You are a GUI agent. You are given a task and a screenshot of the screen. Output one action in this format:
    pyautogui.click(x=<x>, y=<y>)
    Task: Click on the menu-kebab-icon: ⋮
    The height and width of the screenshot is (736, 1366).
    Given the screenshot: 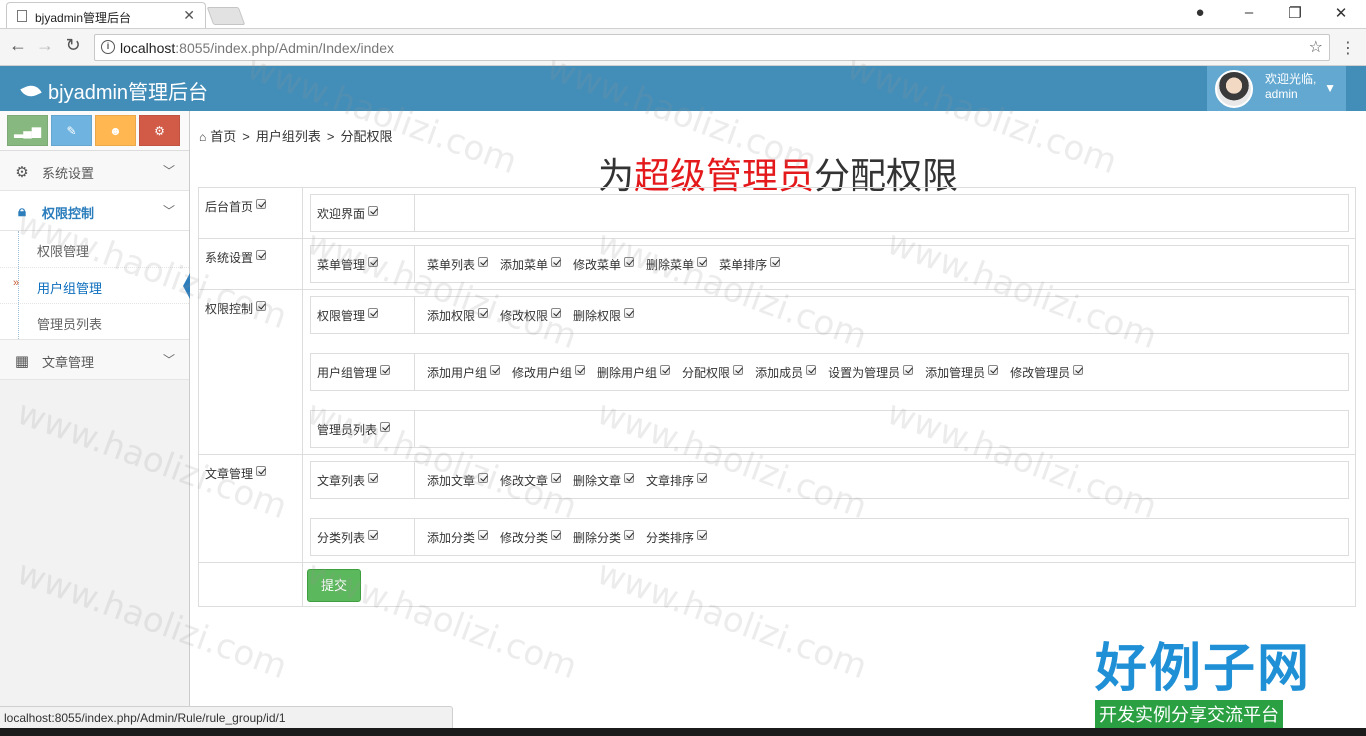 What is the action you would take?
    pyautogui.click(x=1348, y=48)
    